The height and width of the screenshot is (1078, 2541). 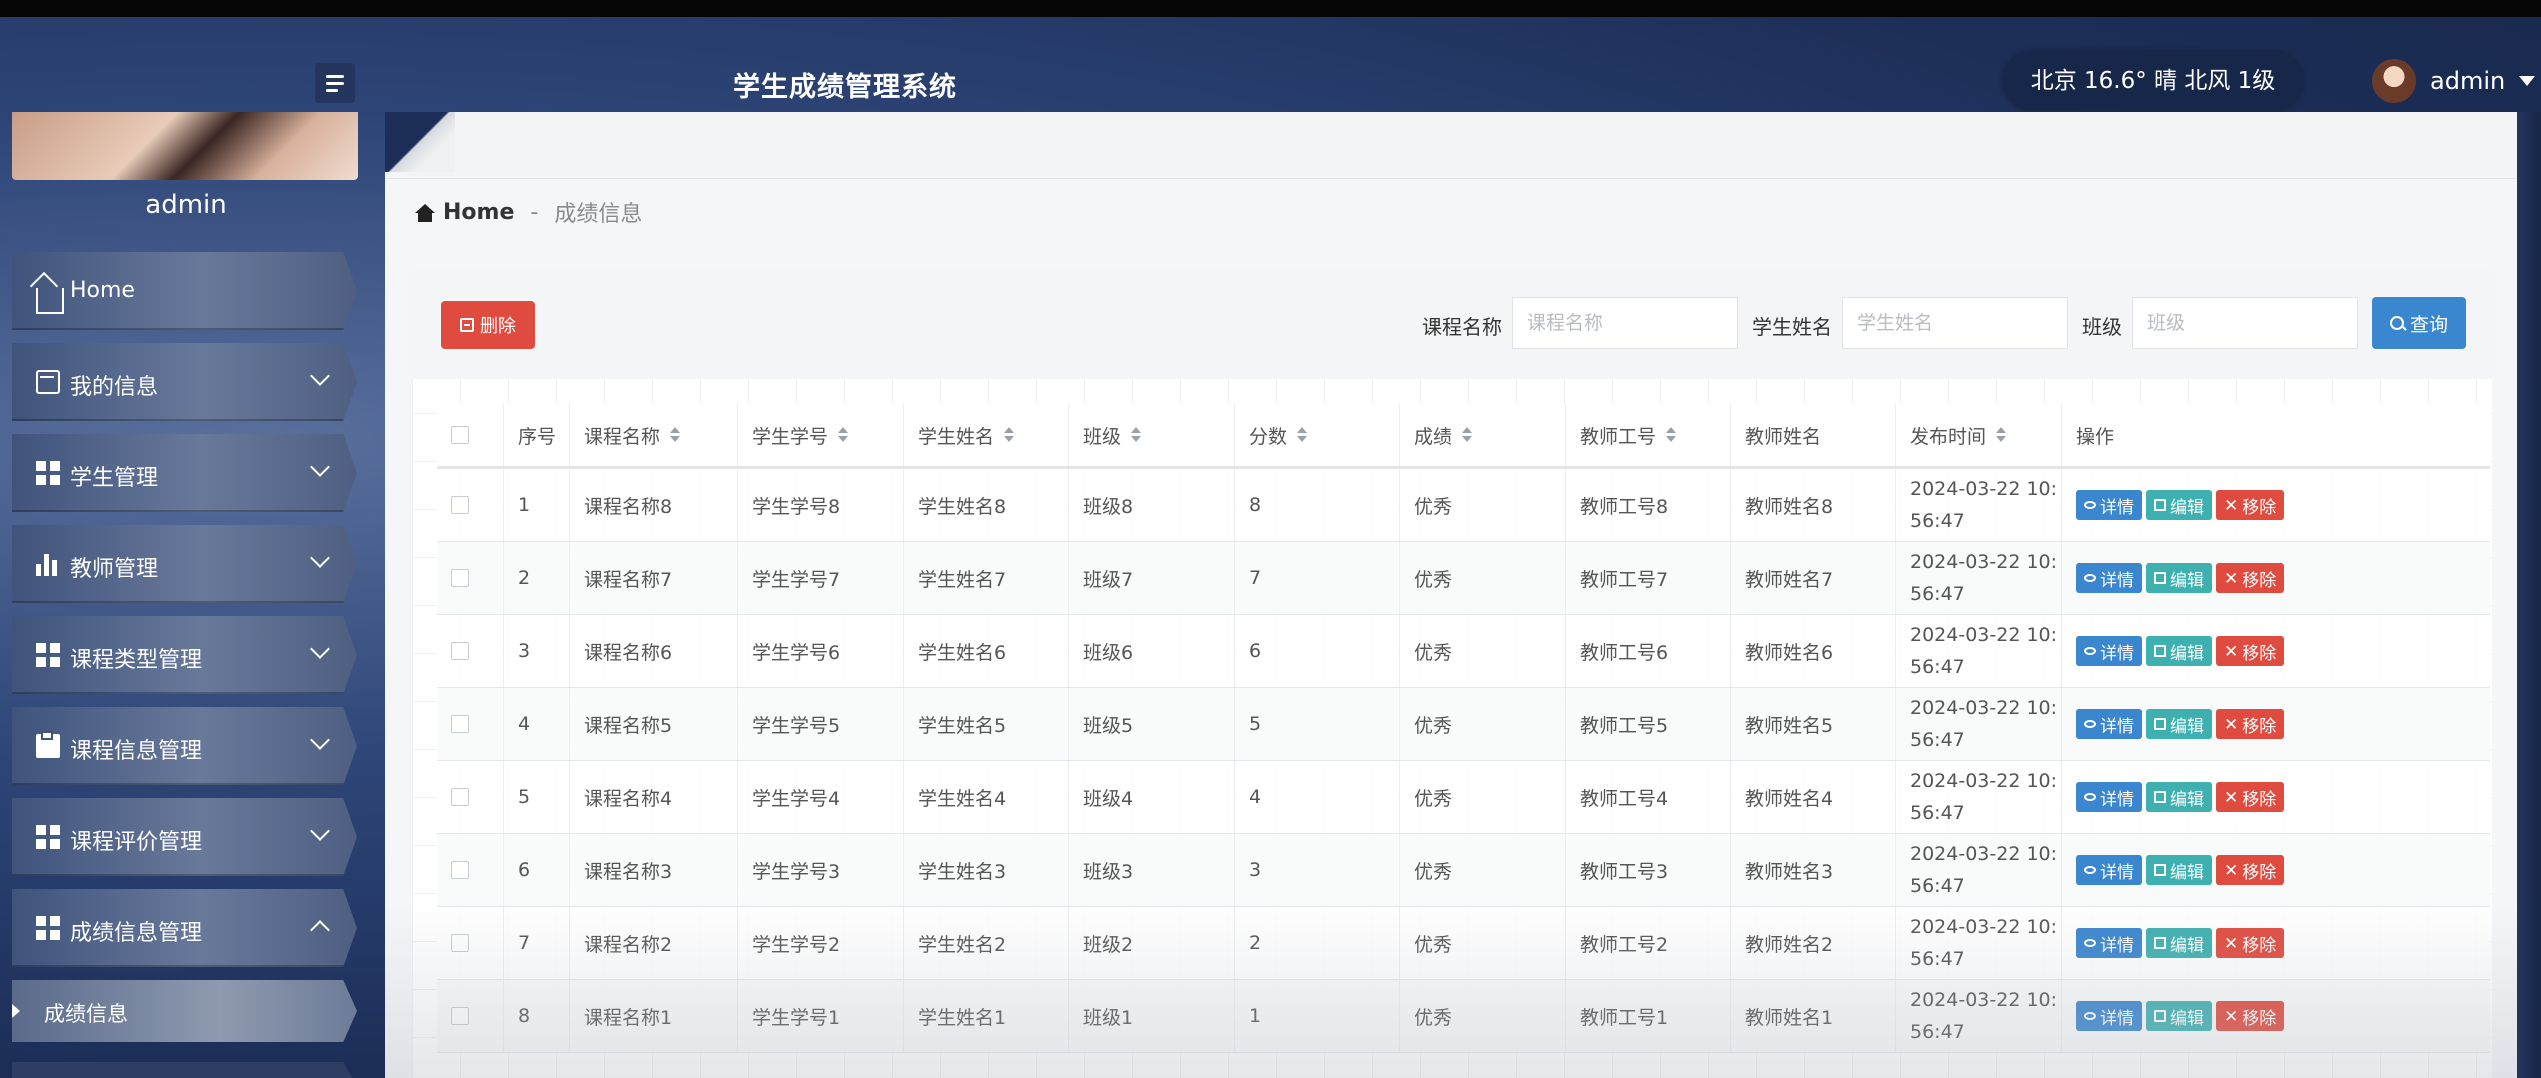 I want to click on top-header: 学生成绩管理系统 北京 16.6° 晴 北风 1级 admin, so click(x=1270, y=64).